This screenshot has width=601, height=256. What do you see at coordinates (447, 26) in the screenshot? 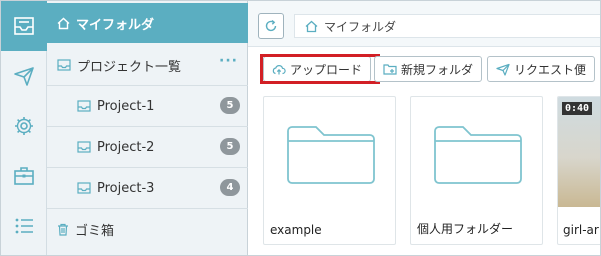
I see `breadcrumb: マイフォルダ` at bounding box center [447, 26].